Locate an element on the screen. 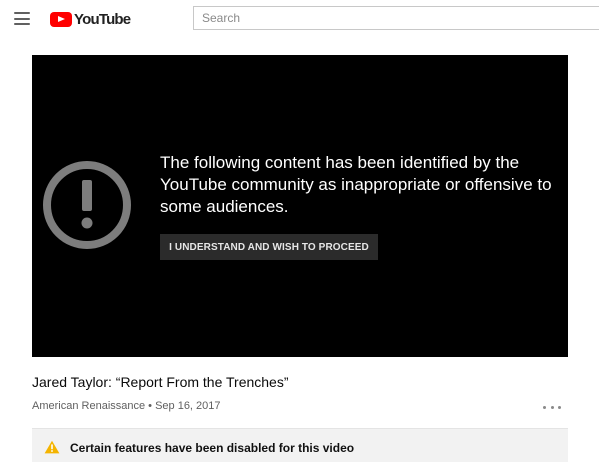 This screenshot has height=462, width=600. video-title: Jared Taylor: “Report From the Trenches” is located at coordinates (160, 382).